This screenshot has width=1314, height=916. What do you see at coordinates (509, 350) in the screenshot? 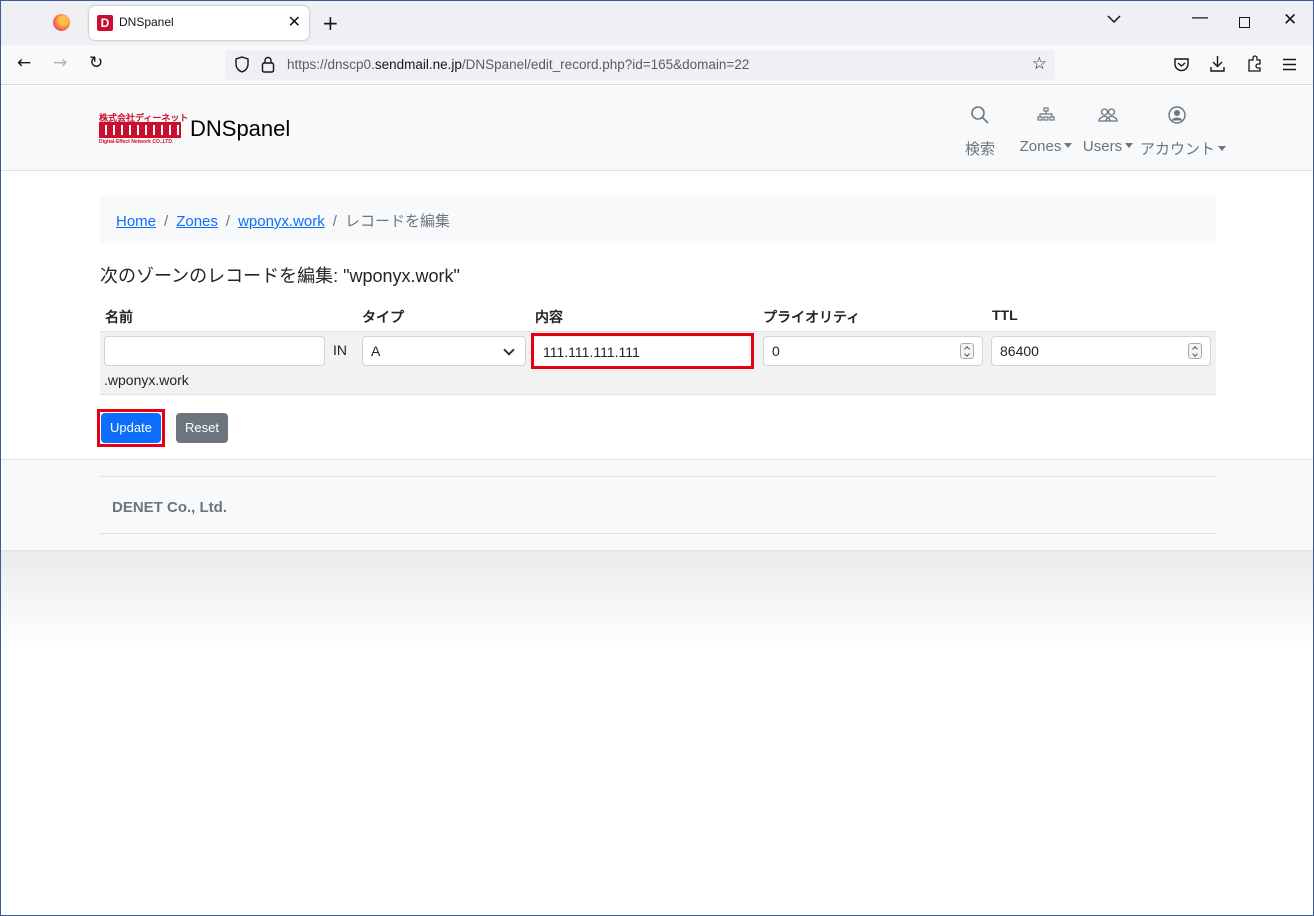
I see `chevron-down-icon` at bounding box center [509, 350].